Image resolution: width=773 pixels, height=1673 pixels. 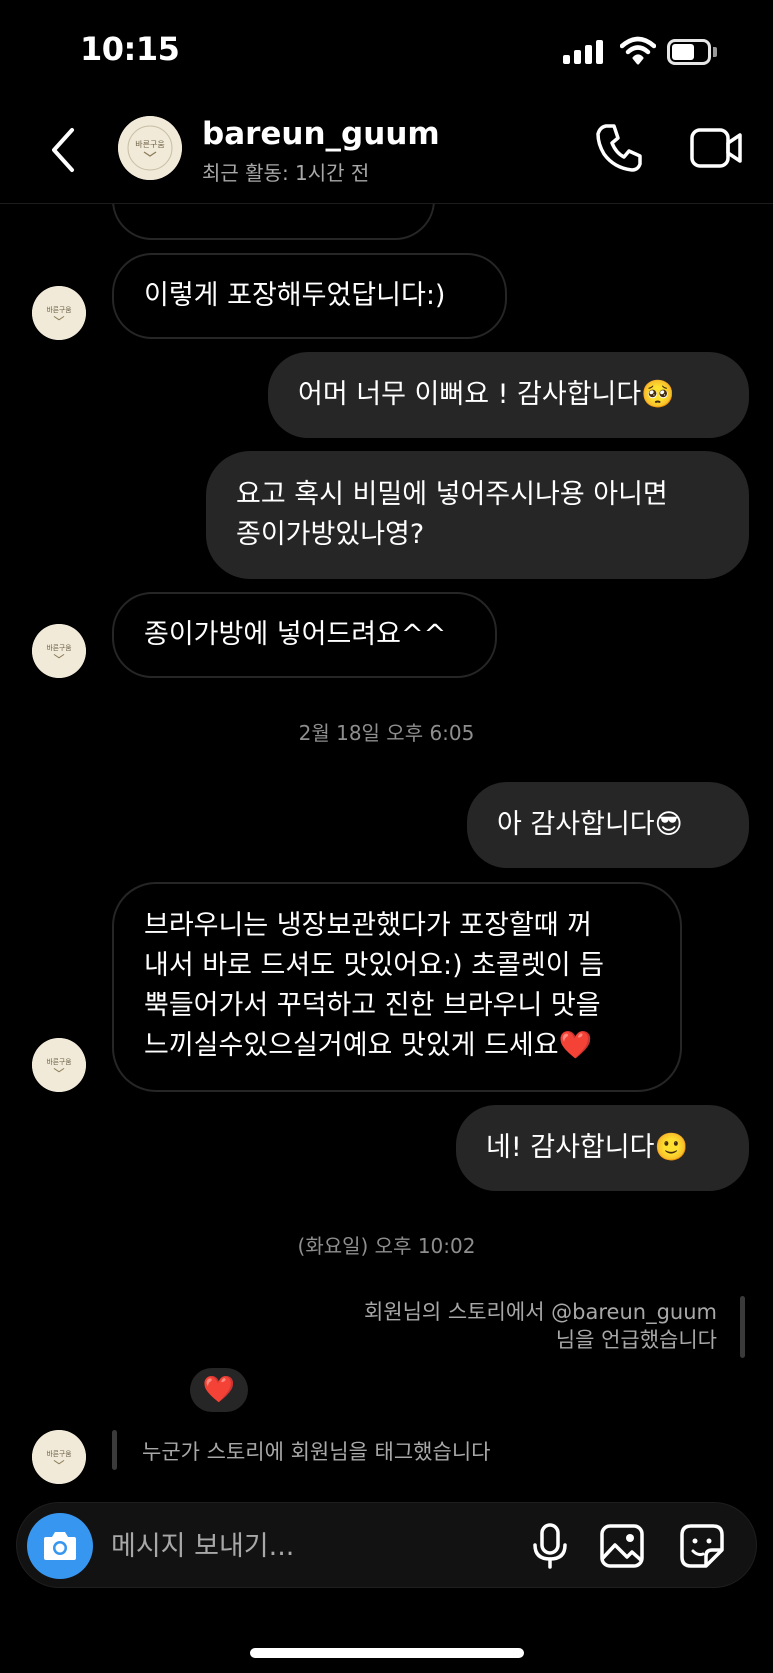 What do you see at coordinates (507, 1326) in the screenshot?
I see `story-mention-note: 회원님의 스토리에서 @bareun_guum 님을 언급했습니다` at bounding box center [507, 1326].